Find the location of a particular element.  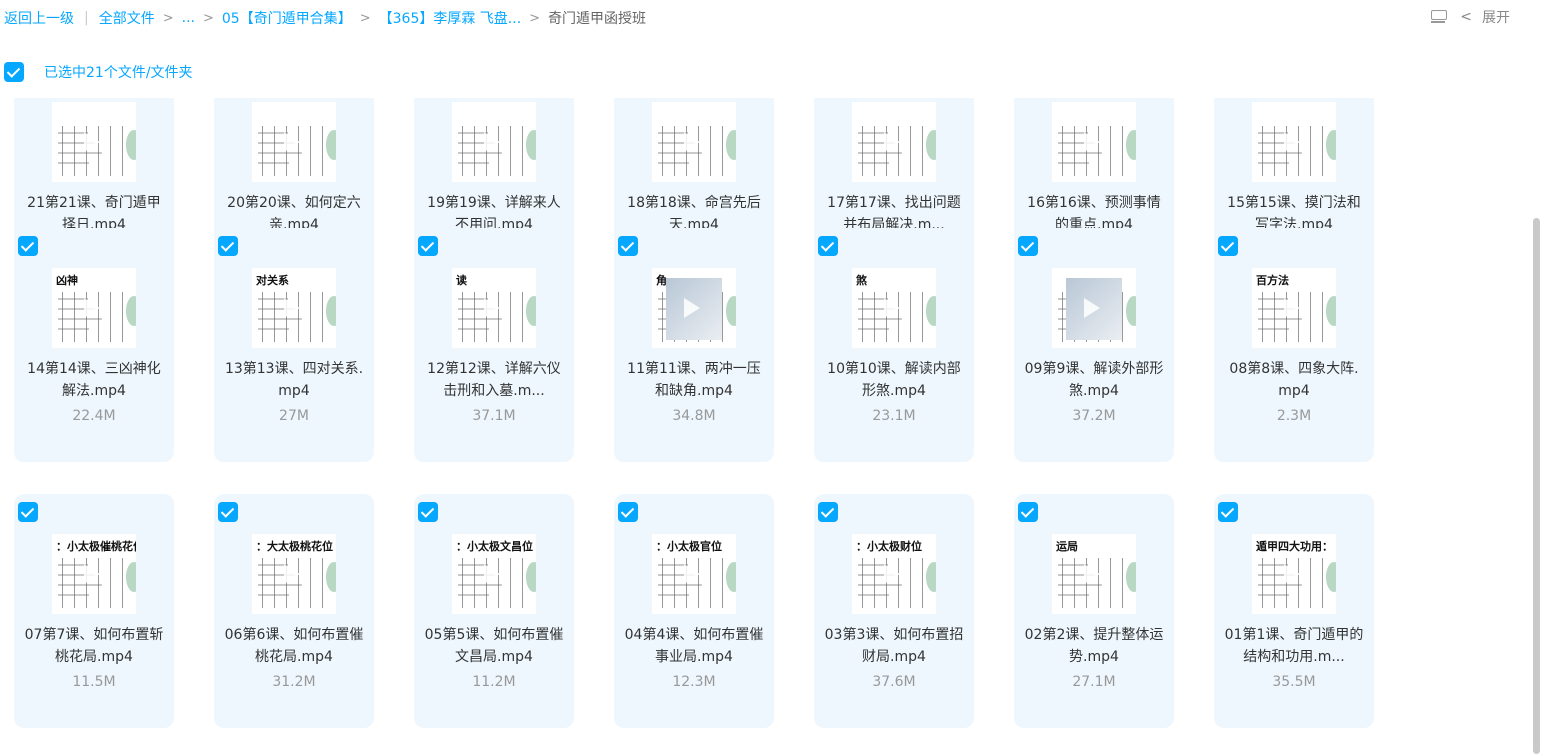

back-link: 返回上一级 is located at coordinates (39, 18).